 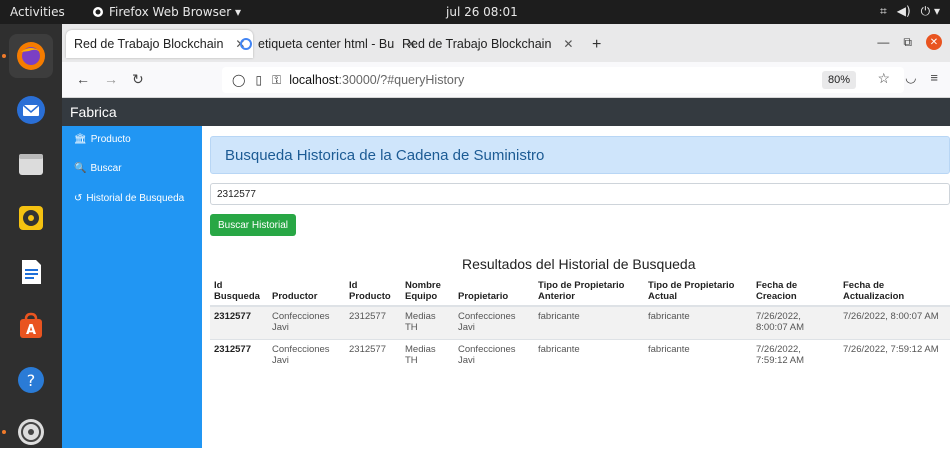 What do you see at coordinates (894, 322) in the screenshot?
I see `cell-fecha-actualizacion: 7/26/2022, 8:00:07 AM` at bounding box center [894, 322].